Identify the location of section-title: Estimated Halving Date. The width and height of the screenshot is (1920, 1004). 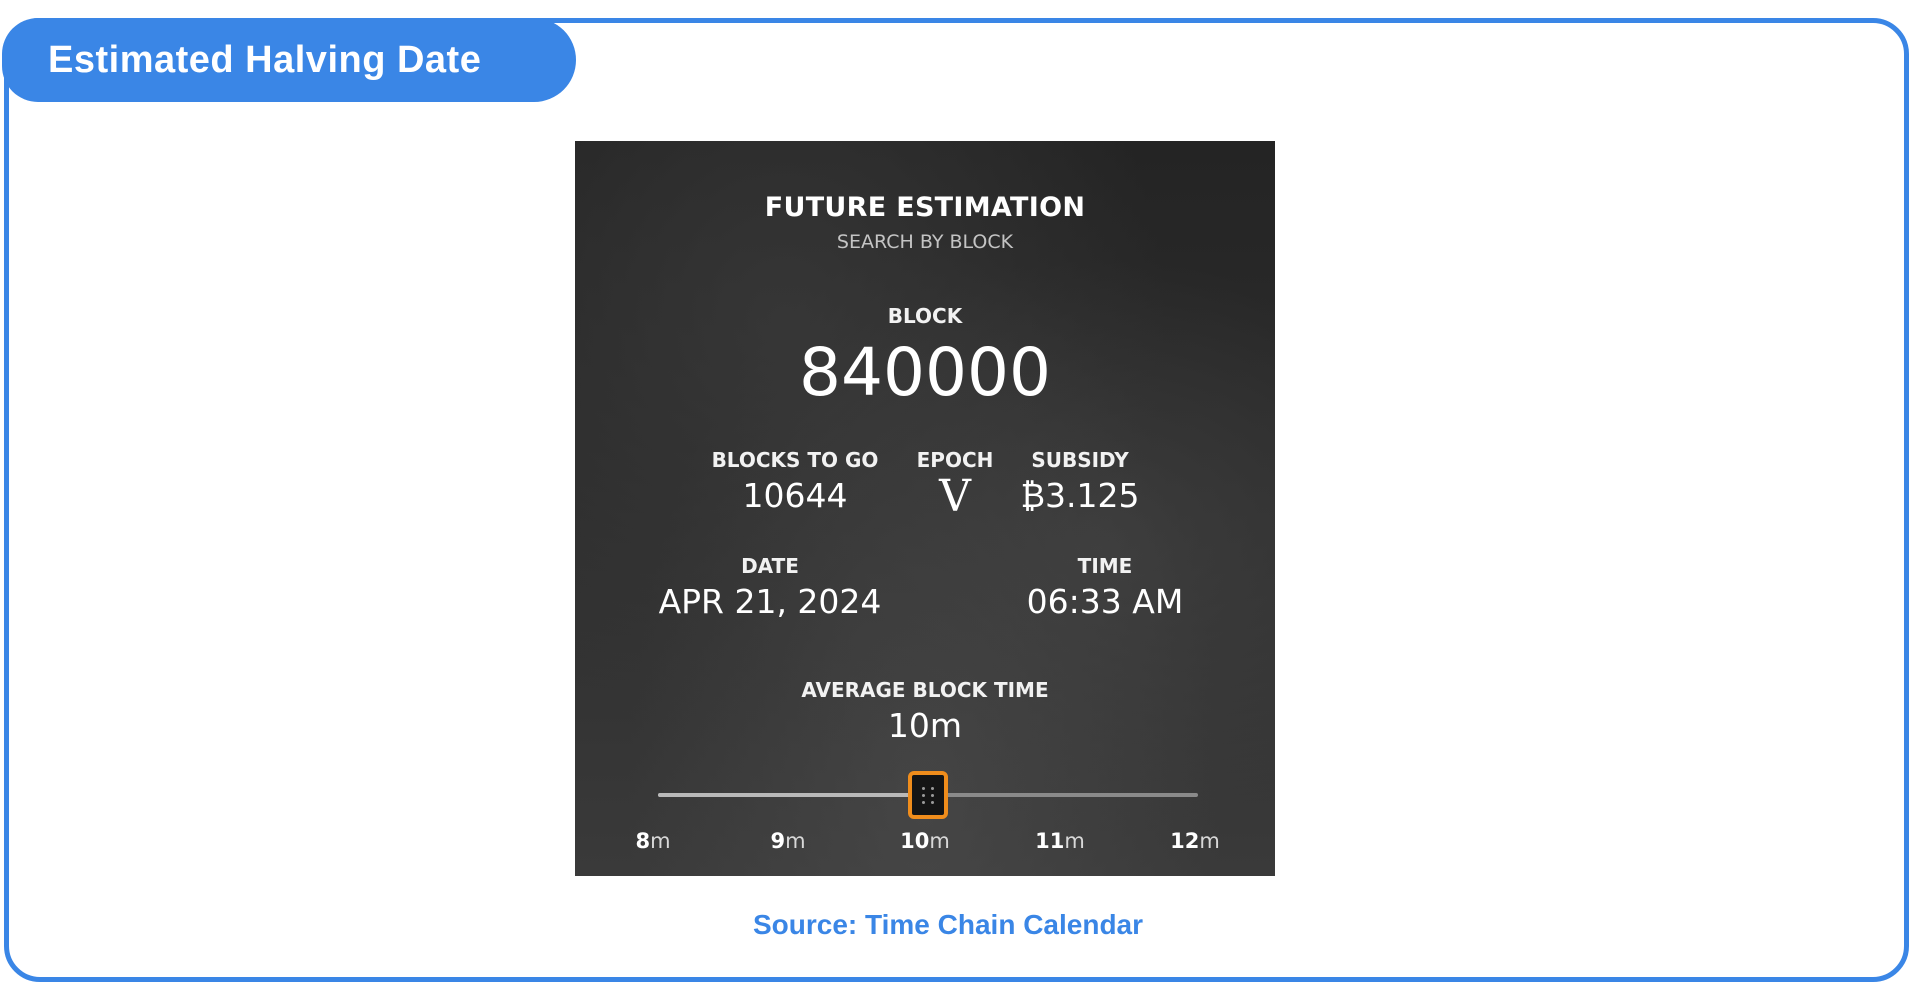
(265, 59).